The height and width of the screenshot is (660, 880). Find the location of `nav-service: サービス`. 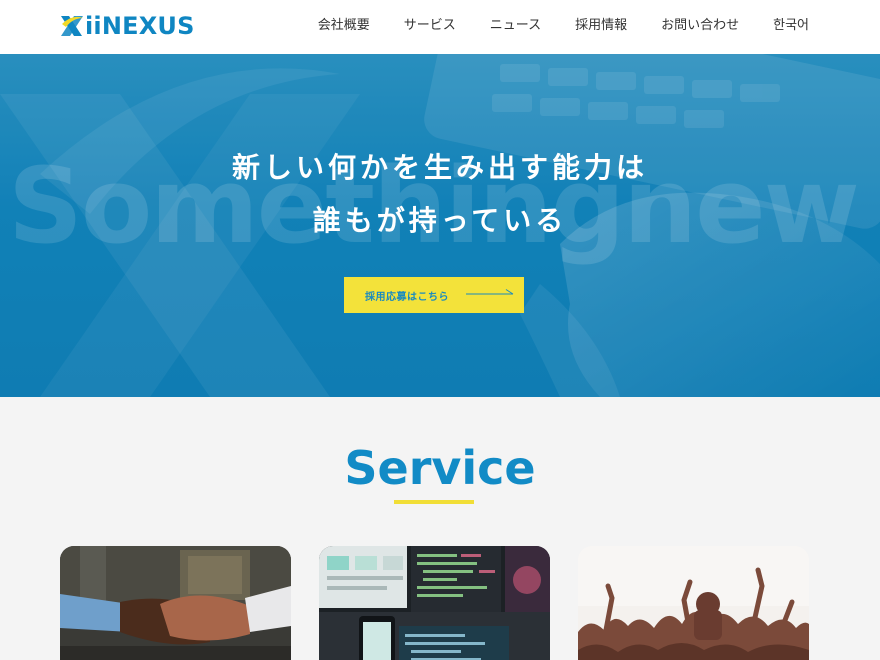

nav-service: サービス is located at coordinates (430, 26).